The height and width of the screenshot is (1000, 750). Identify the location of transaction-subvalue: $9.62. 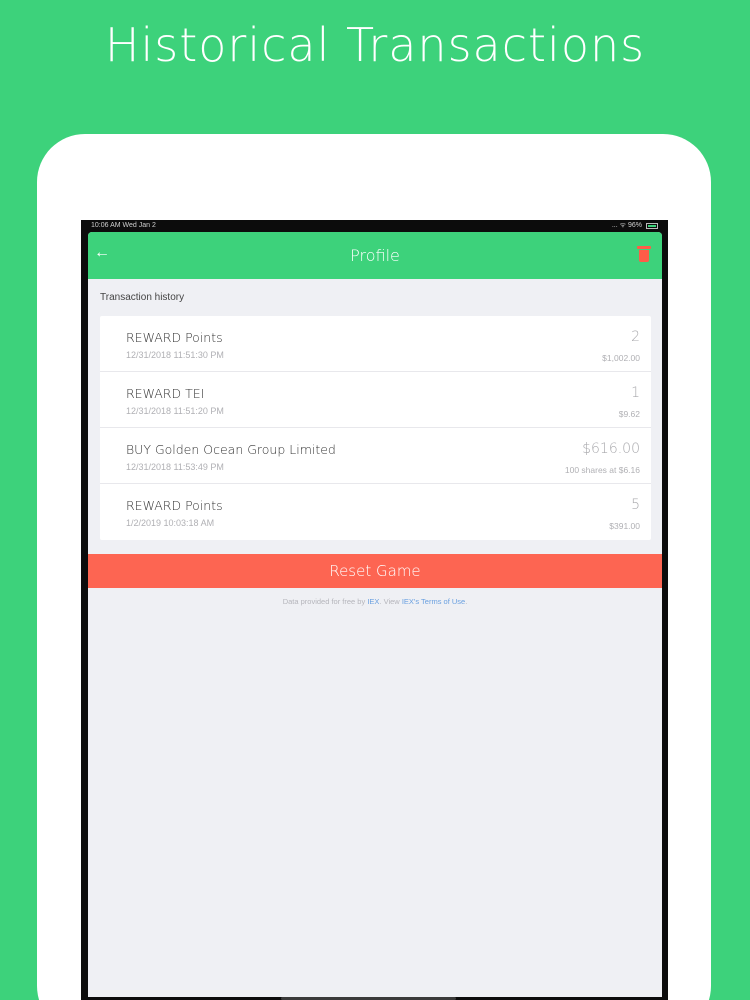
(629, 414).